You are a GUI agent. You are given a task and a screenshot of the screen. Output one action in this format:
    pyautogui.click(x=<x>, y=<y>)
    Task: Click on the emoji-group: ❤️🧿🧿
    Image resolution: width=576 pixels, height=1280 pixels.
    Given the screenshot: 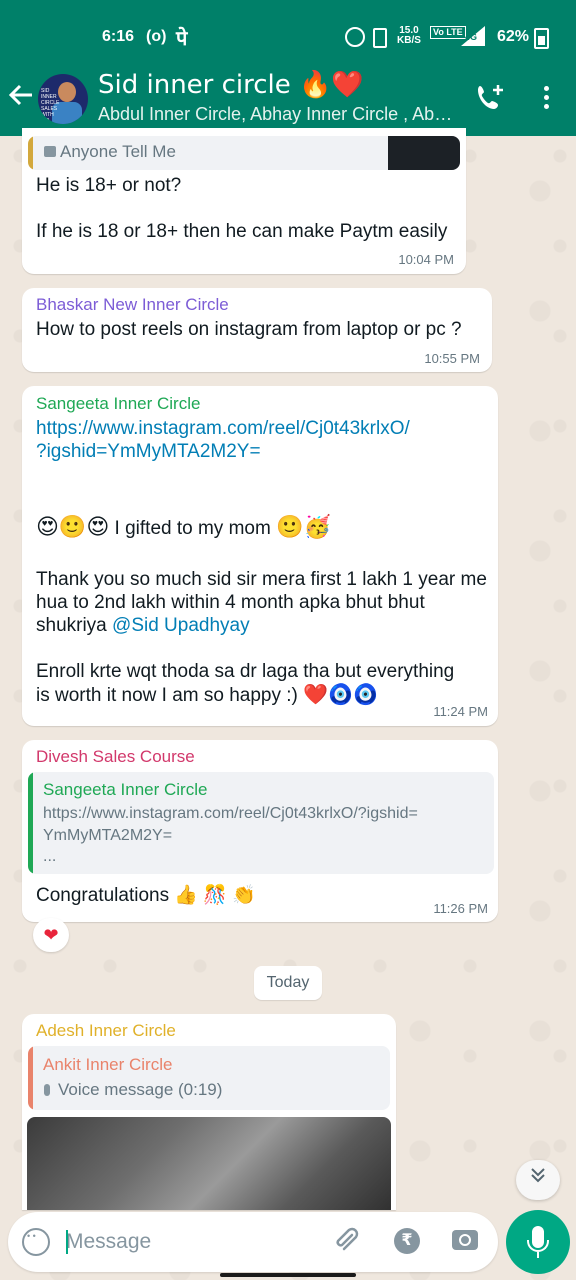 What is the action you would take?
    pyautogui.click(x=340, y=694)
    